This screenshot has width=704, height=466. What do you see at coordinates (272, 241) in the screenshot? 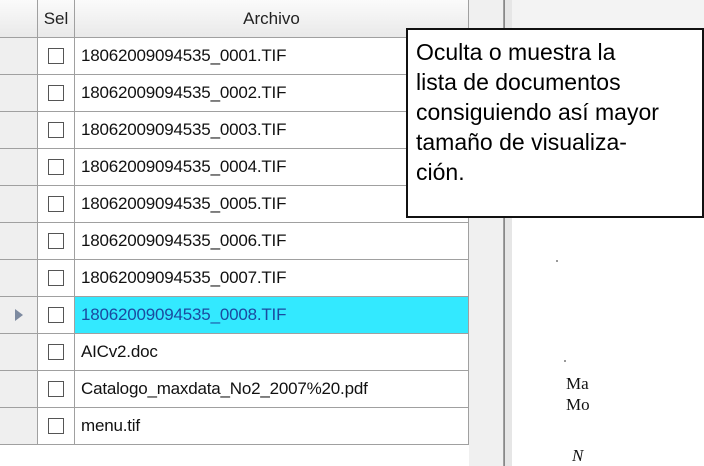
I see `file-name-cell: 18062009094535_0006.TIF` at bounding box center [272, 241].